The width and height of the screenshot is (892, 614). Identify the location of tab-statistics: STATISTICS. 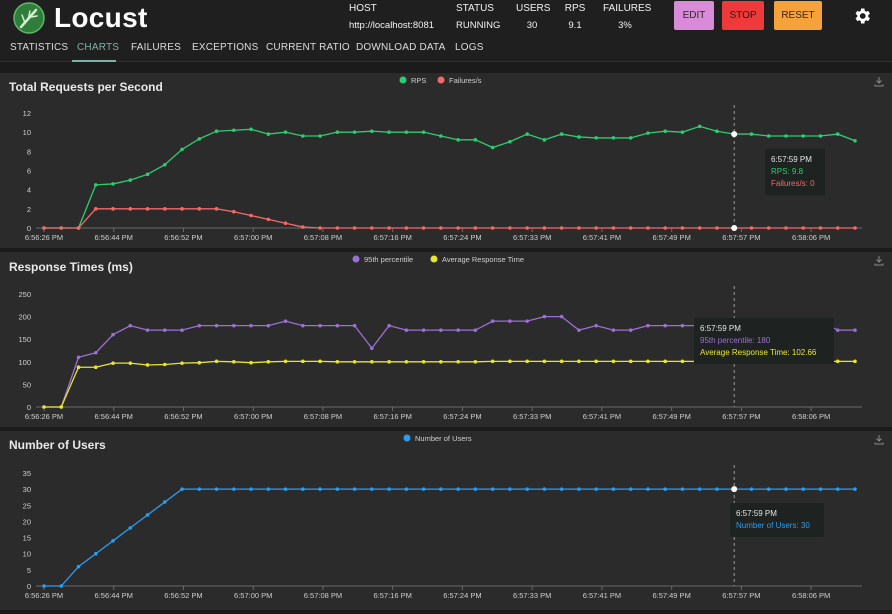
(39, 47).